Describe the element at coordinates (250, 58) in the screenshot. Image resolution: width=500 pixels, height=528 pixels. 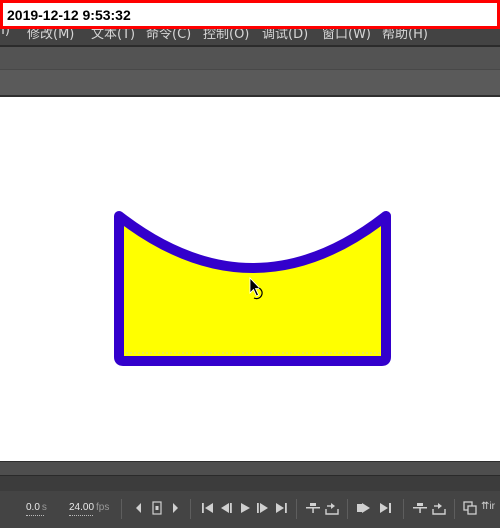
I see `edit-bar` at that location.